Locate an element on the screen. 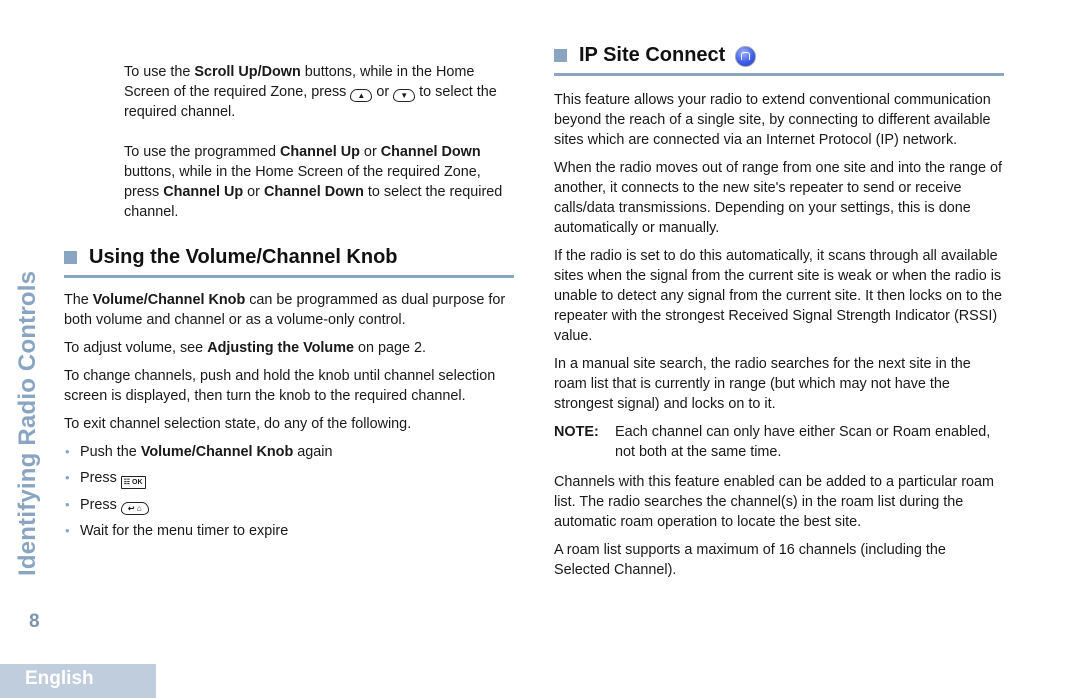 The height and width of the screenshot is (698, 1080). text: To use the is located at coordinates (159, 72).